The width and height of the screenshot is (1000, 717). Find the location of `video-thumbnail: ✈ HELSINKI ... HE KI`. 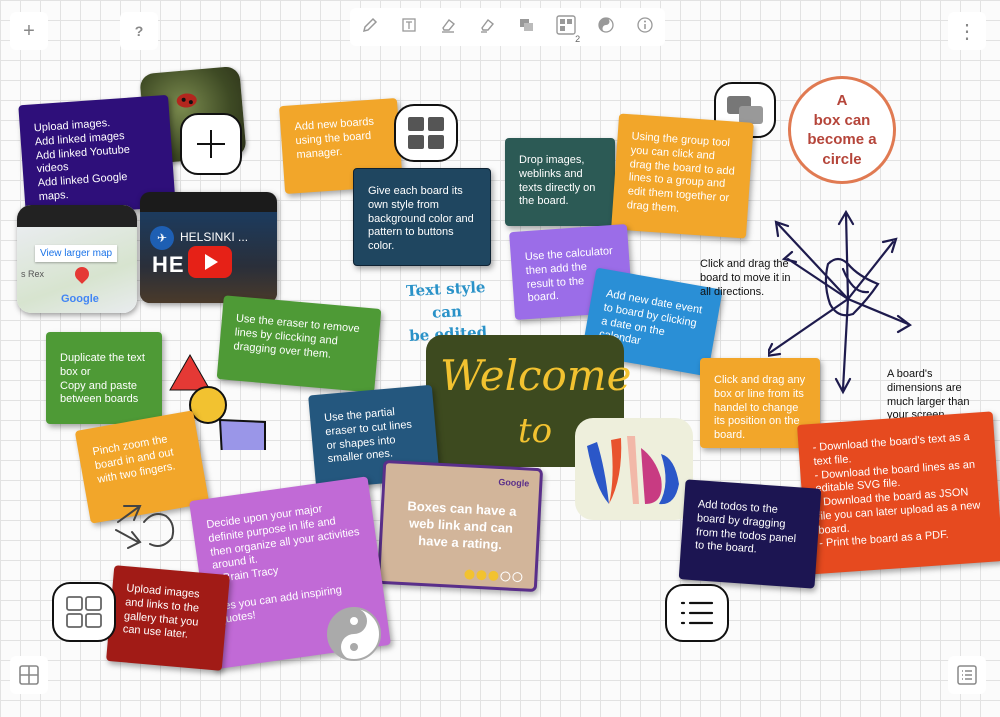

video-thumbnail: ✈ HELSINKI ... HE KI is located at coordinates (208, 257).